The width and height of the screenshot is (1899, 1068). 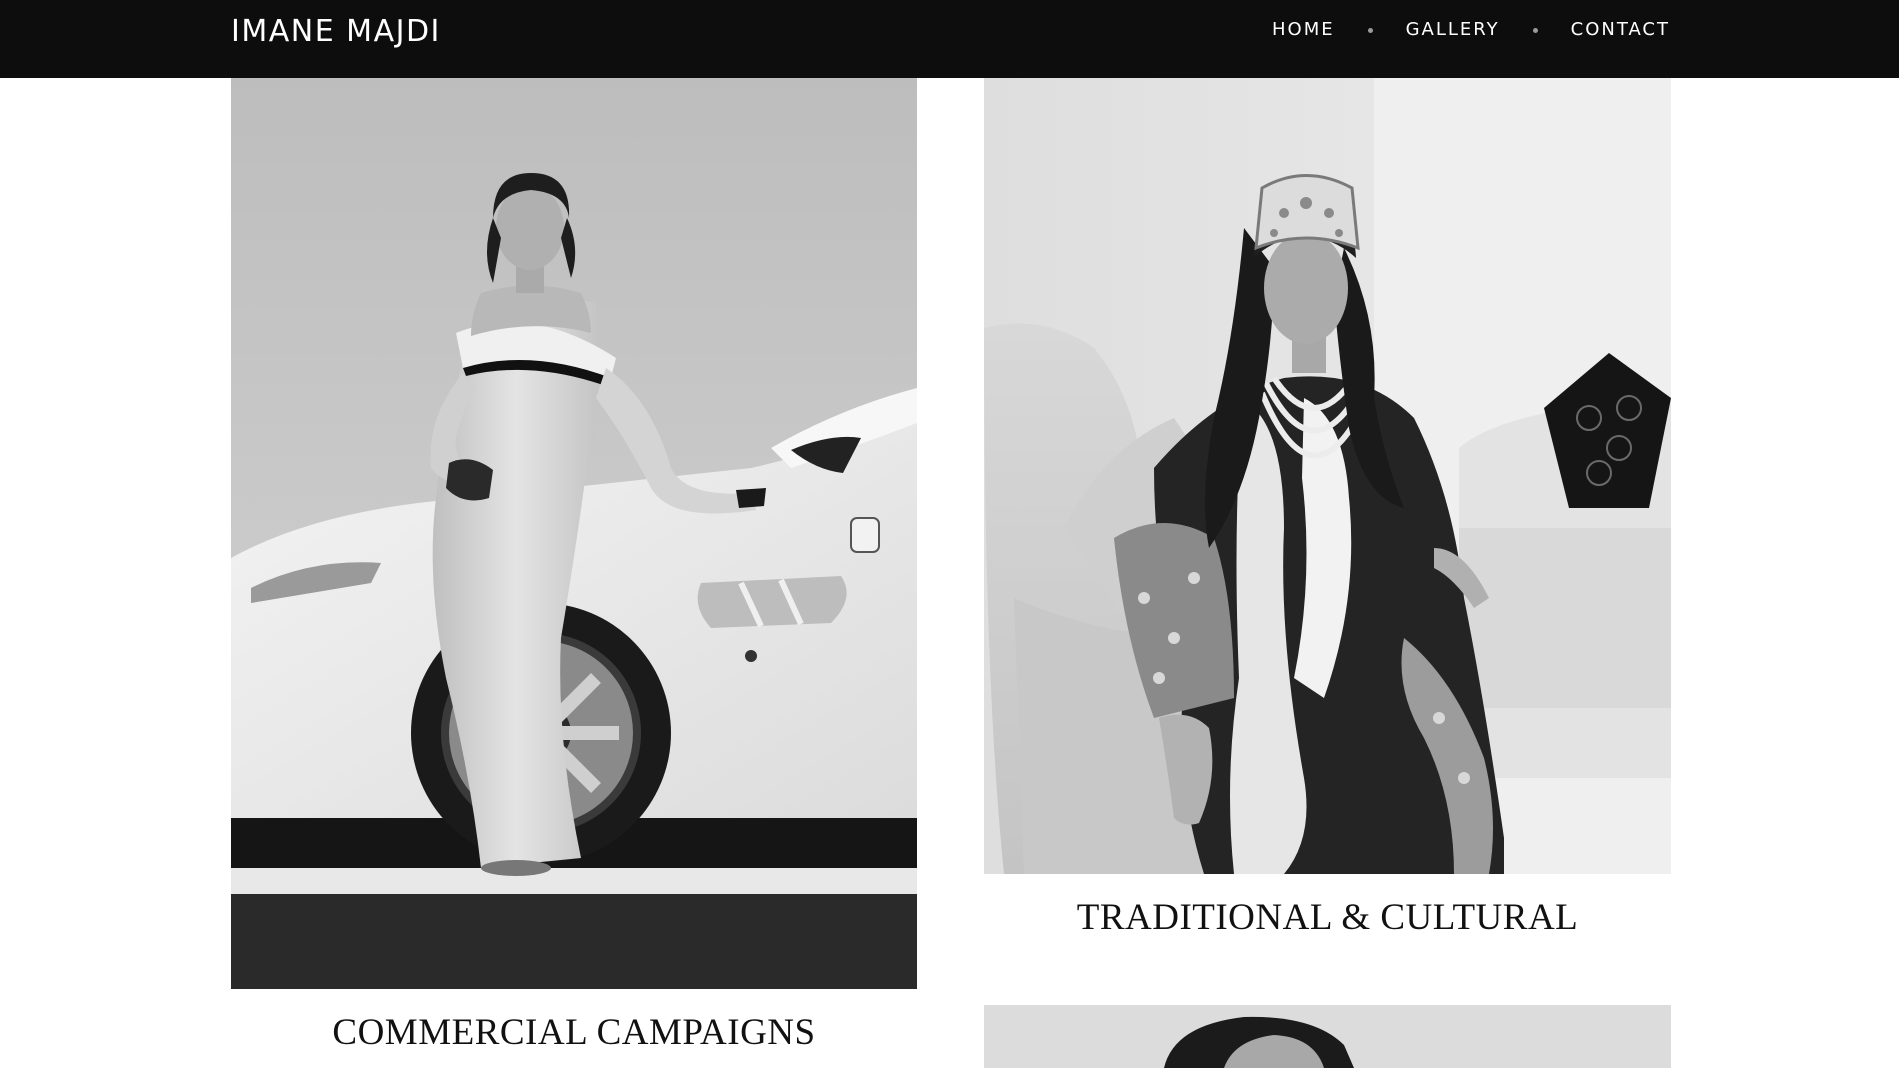 I want to click on site-logo-text: IMANE MAJDI, so click(x=336, y=32).